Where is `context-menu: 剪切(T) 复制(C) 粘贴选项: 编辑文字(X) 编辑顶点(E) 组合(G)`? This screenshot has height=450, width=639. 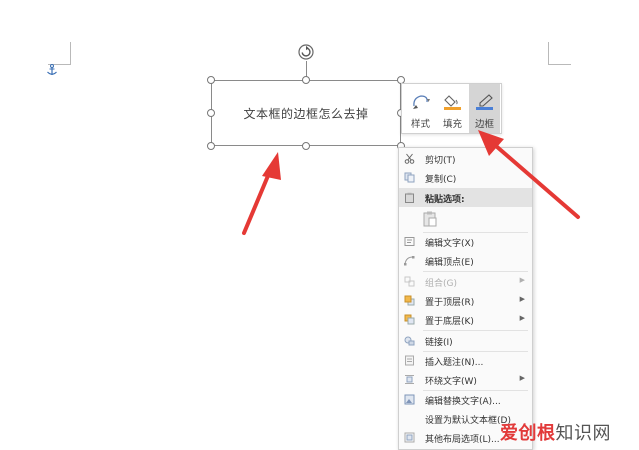 context-menu: 剪切(T) 复制(C) 粘贴选项: 编辑文字(X) 编辑顶点(E) 组合(G) is located at coordinates (465, 298).